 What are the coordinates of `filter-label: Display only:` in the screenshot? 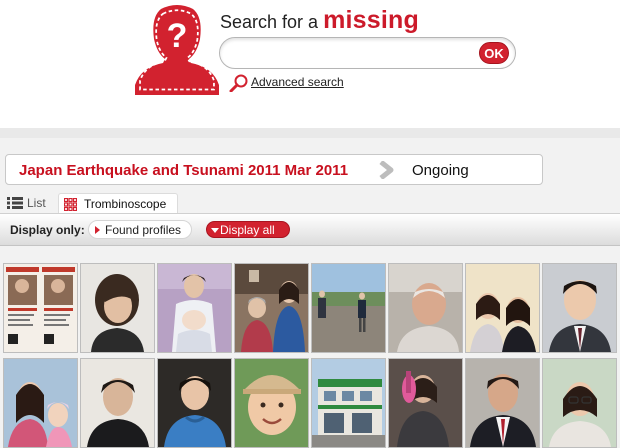 It's located at (47, 230).